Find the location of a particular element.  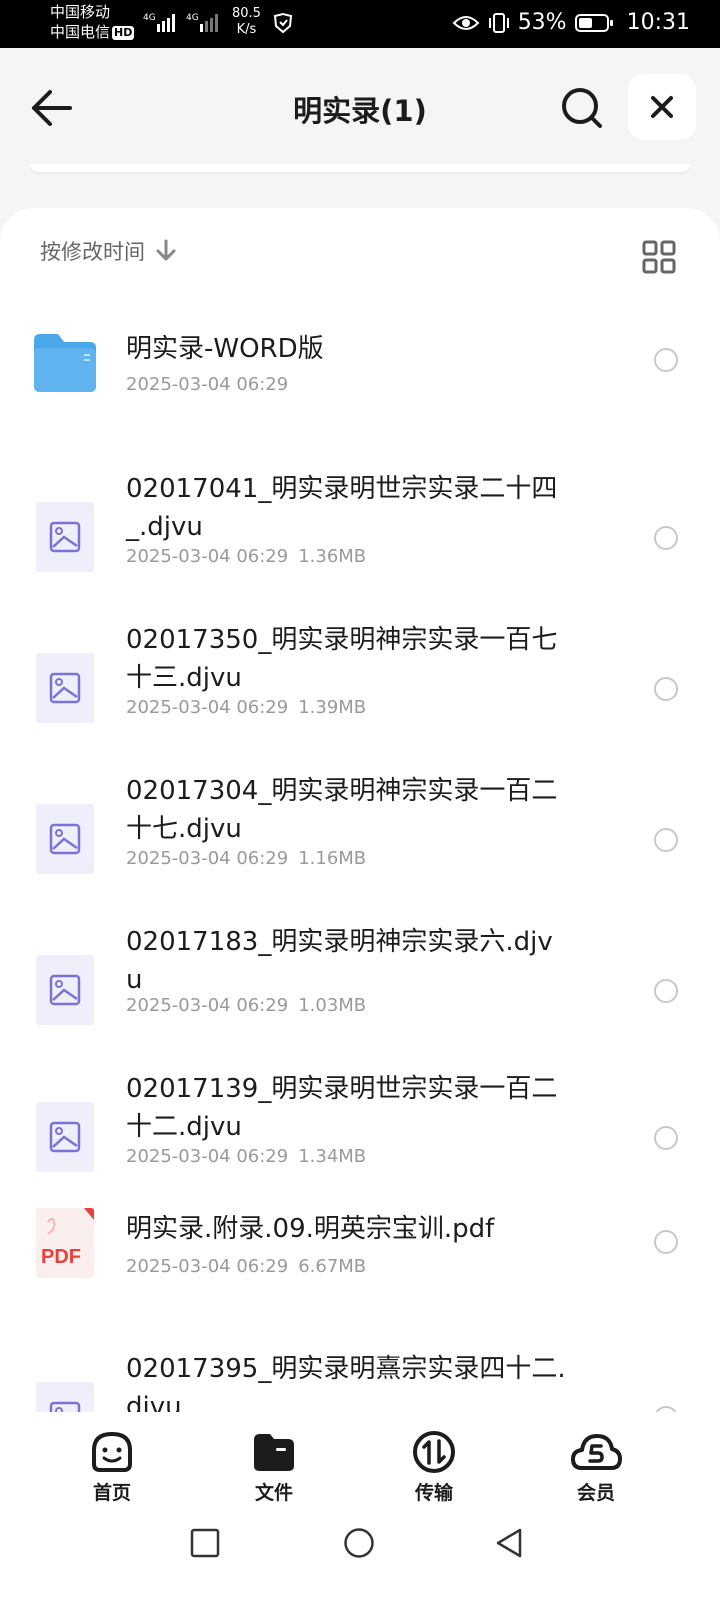

file-meta: 2025-03-04 06:29 1.39MB is located at coordinates (246, 707).